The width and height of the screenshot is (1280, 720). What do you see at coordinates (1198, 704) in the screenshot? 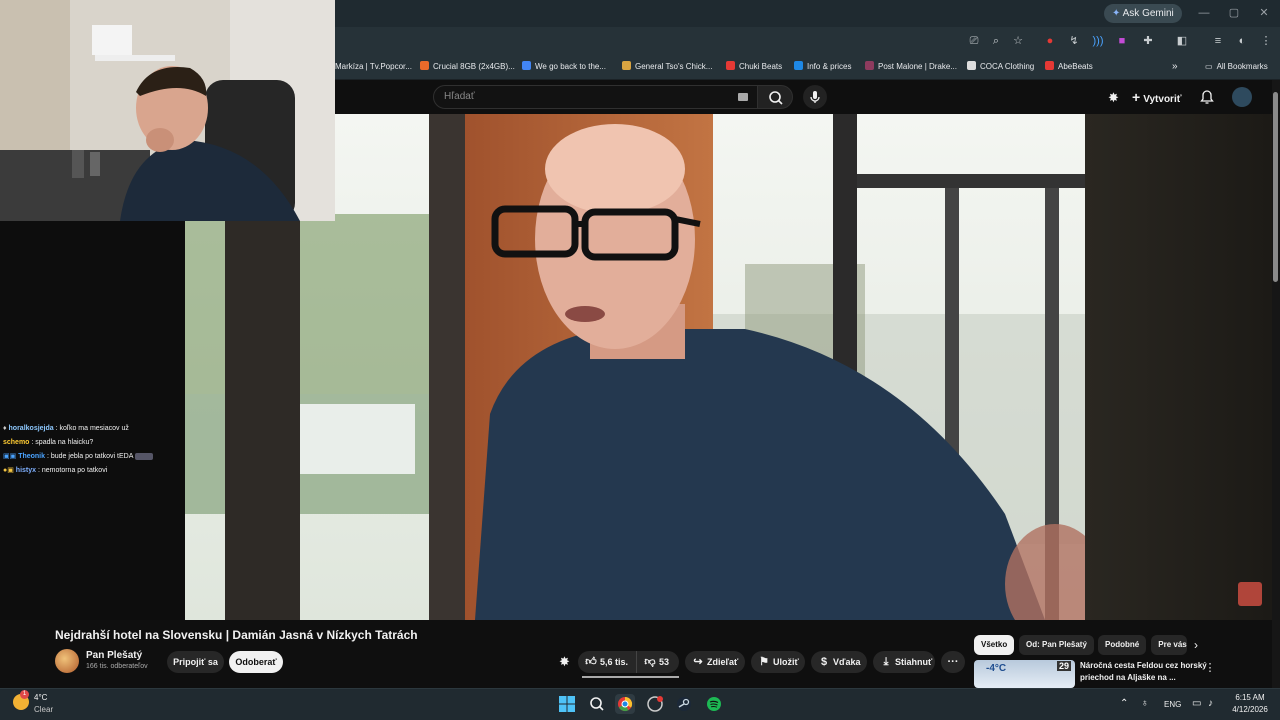
I see `network-icon: ▭` at bounding box center [1198, 704].